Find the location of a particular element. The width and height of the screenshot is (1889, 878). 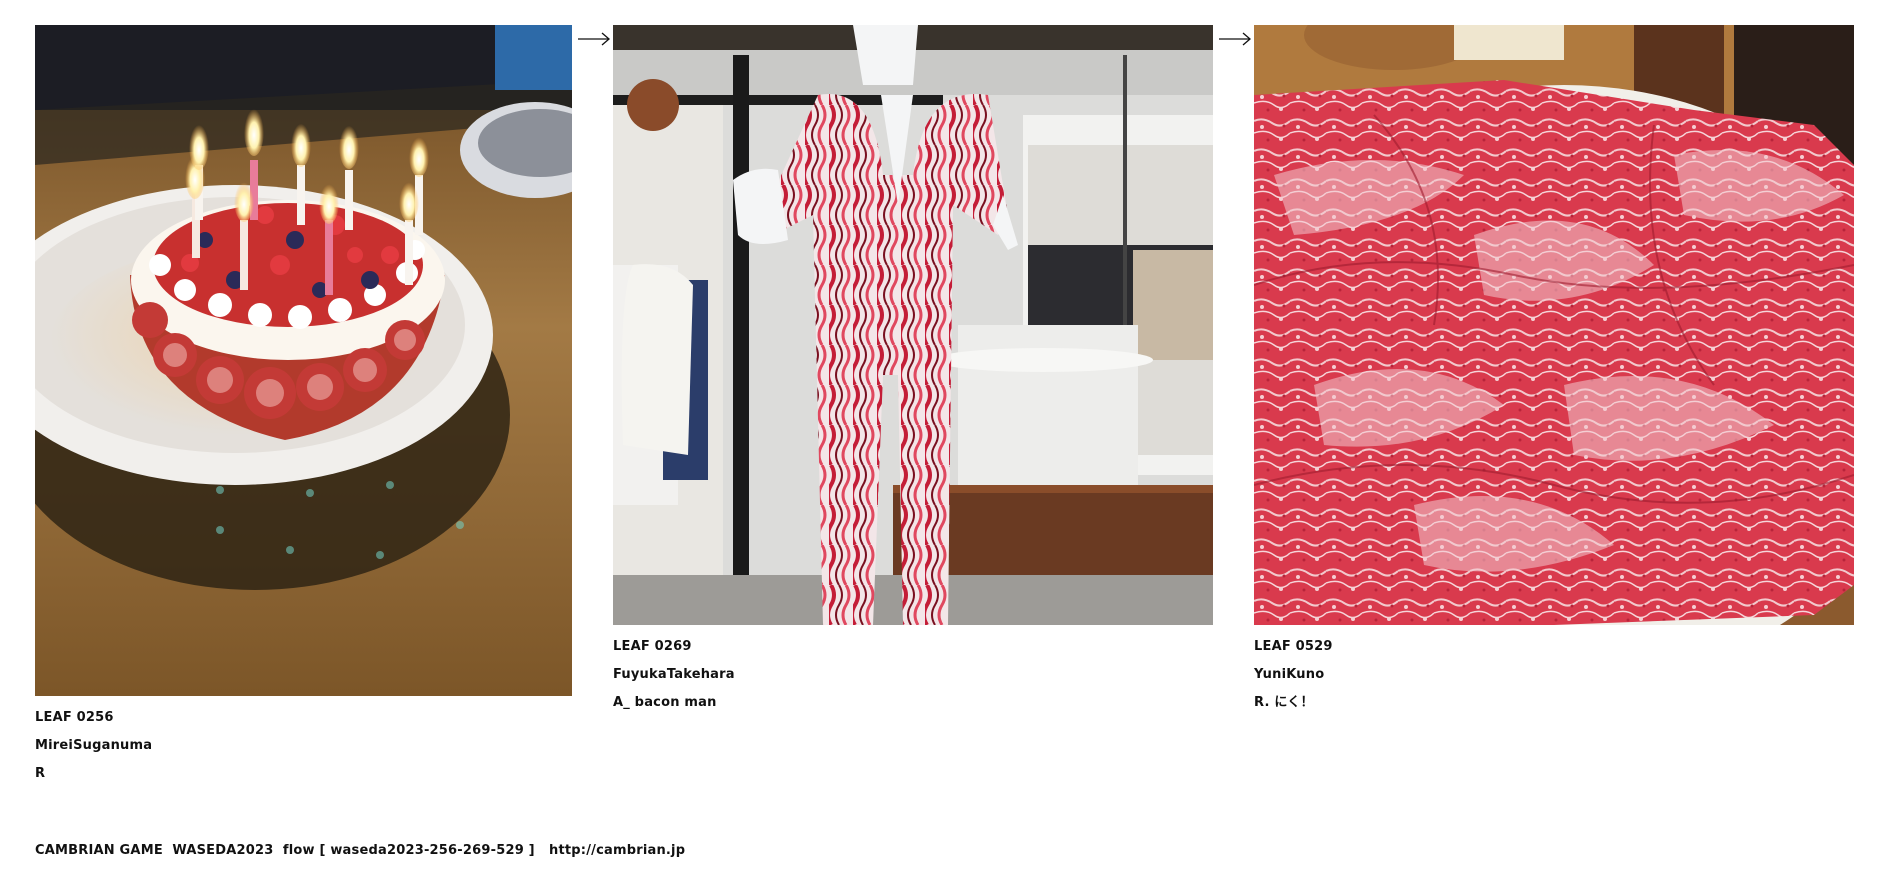

leaf-title: A_ bacon man is located at coordinates (665, 702).